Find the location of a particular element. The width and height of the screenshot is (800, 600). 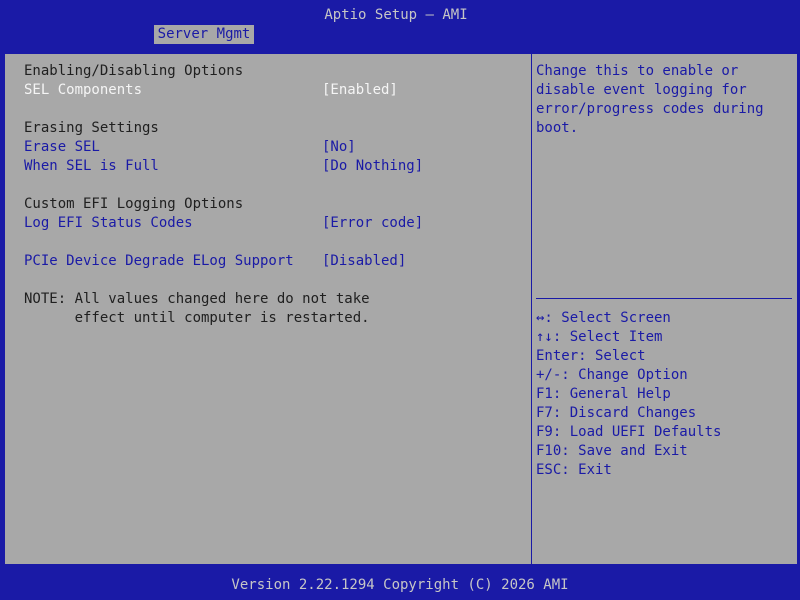

setting-when-sel-full: When SEL is Full [Do Nothing] is located at coordinates (274, 166).